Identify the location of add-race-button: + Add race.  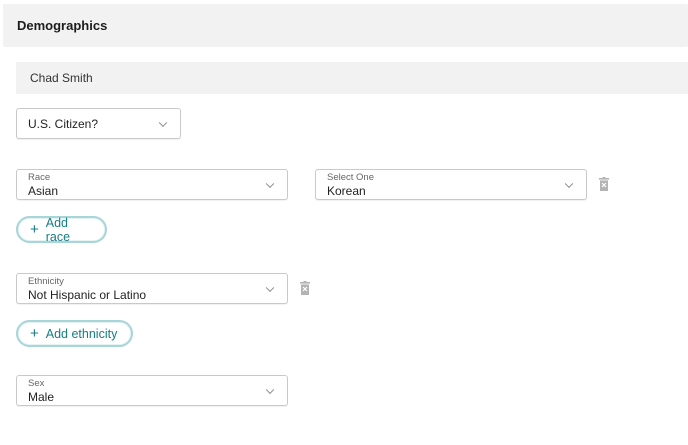
(61, 229).